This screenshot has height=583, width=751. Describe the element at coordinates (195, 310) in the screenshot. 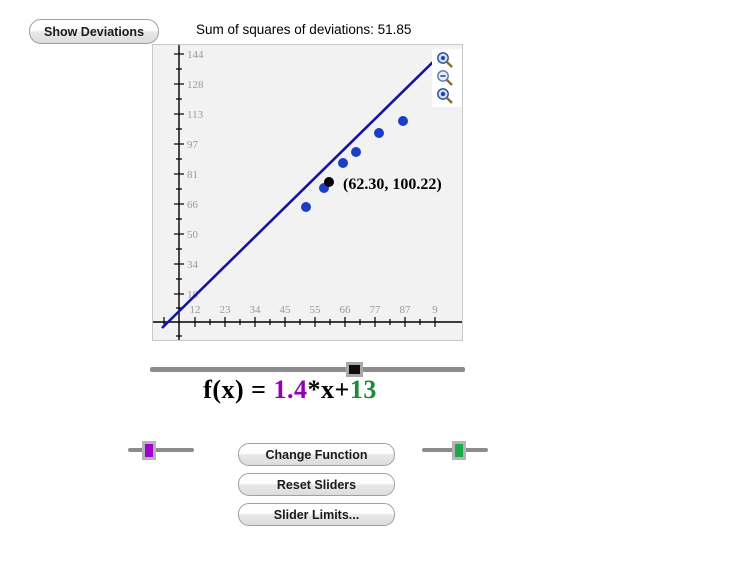

I see `svg-text: 12` at that location.